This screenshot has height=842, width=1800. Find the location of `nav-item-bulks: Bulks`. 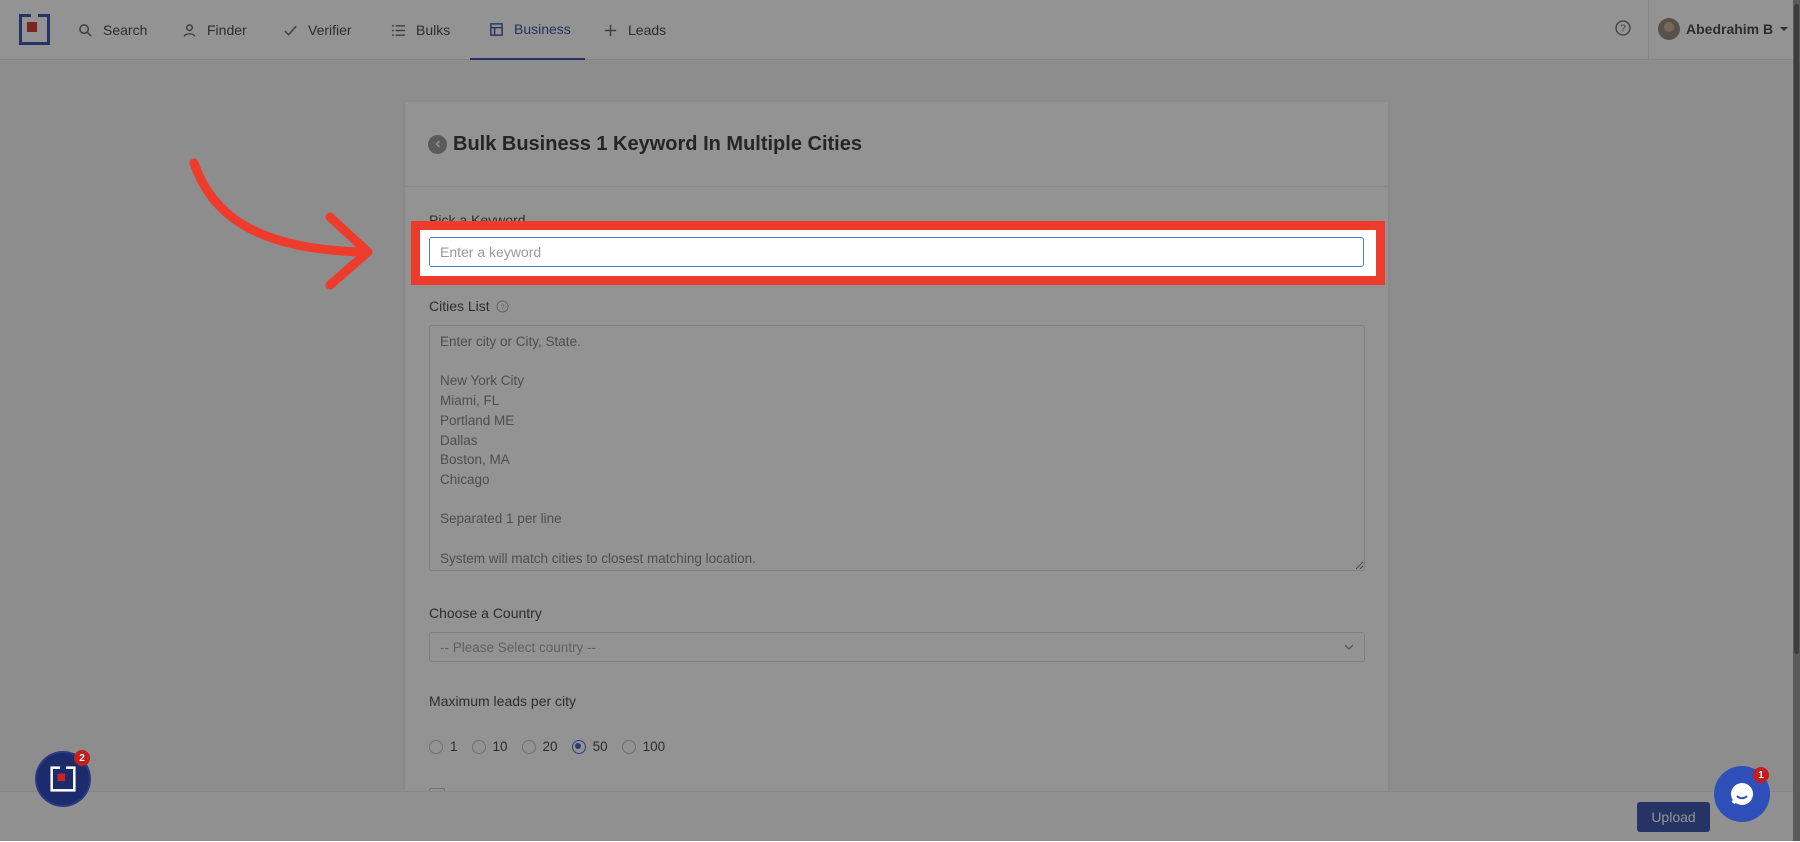

nav-item-bulks: Bulks is located at coordinates (420, 30).